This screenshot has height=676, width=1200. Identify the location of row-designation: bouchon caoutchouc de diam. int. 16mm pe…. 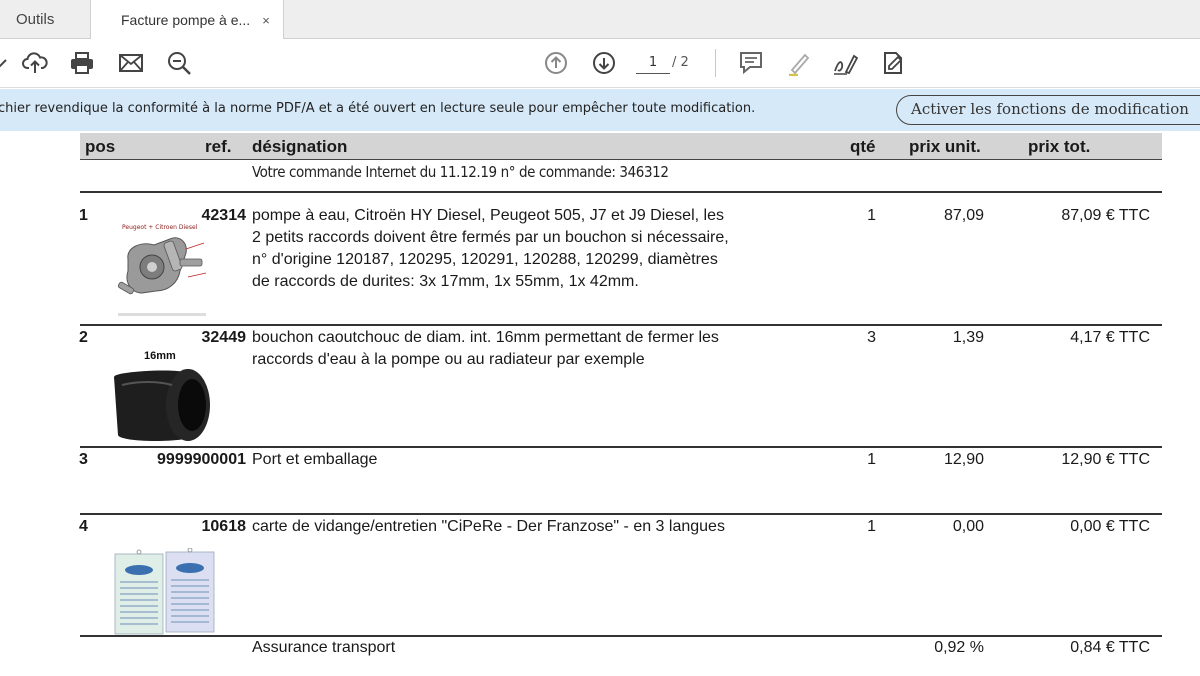
(485, 349).